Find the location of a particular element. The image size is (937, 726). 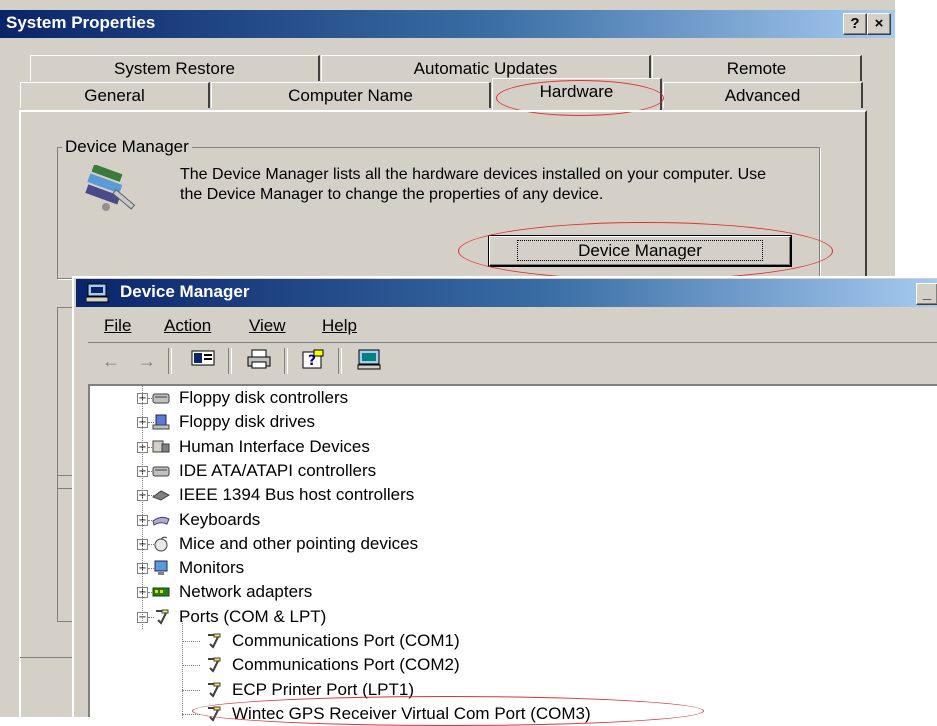

help-icon: ? is located at coordinates (313, 361).